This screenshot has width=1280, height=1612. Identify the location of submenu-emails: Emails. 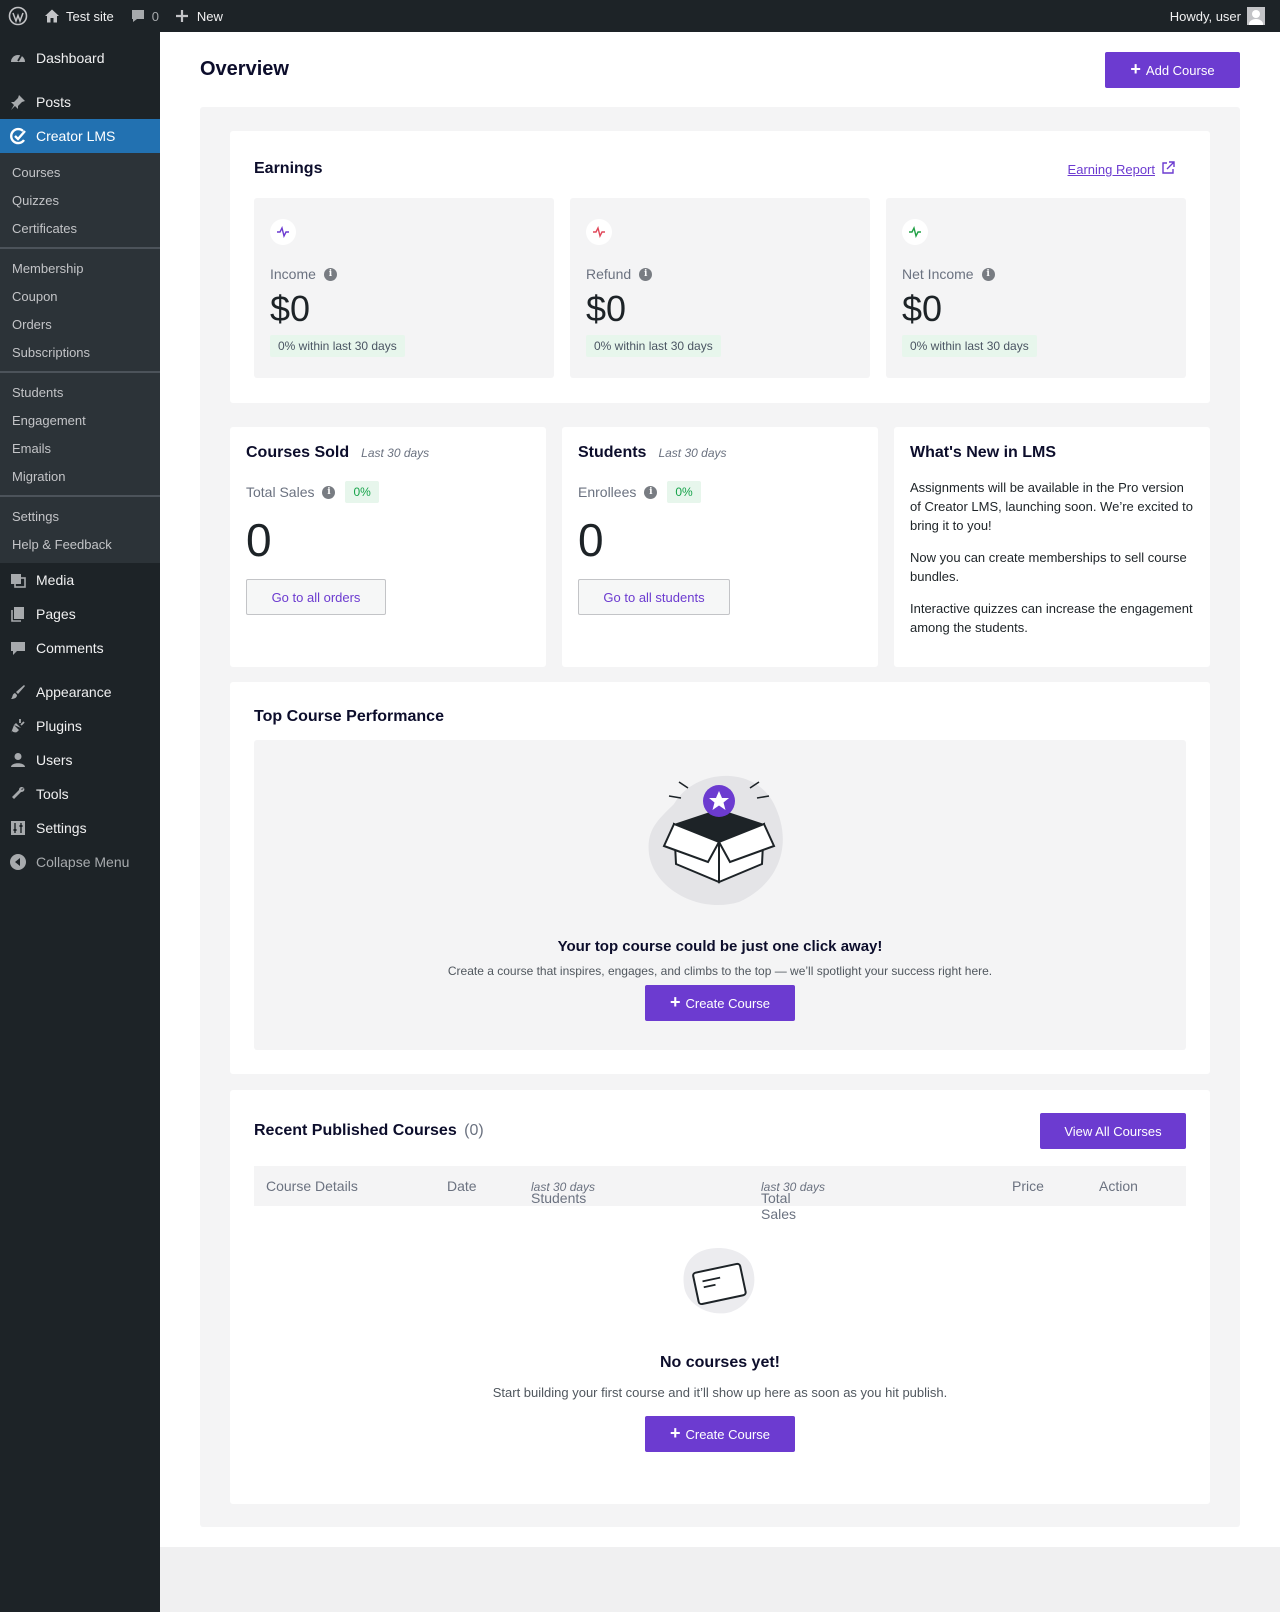
(80, 449).